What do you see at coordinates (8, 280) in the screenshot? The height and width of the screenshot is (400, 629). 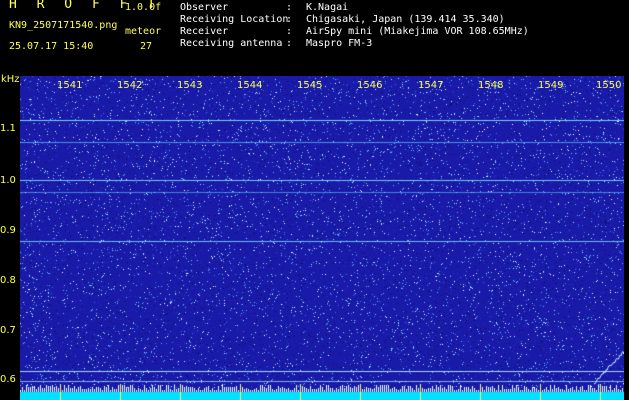 I see `y-tick-label: 0.8` at bounding box center [8, 280].